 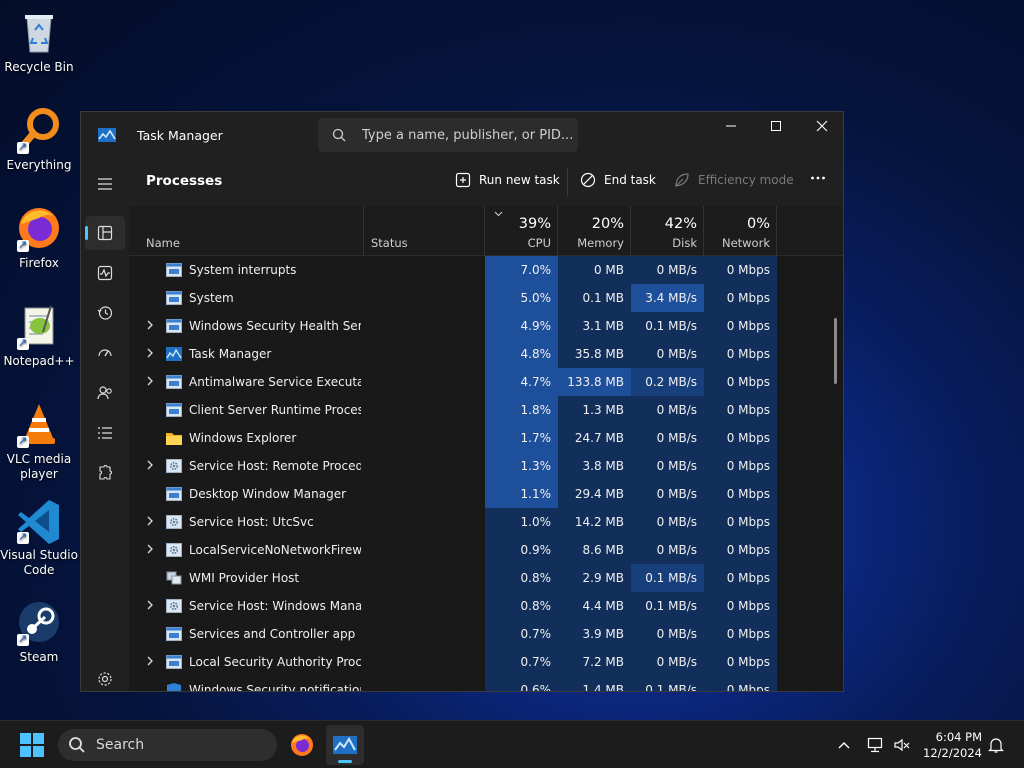 I want to click on navigation-sidebar, so click(x=105, y=424).